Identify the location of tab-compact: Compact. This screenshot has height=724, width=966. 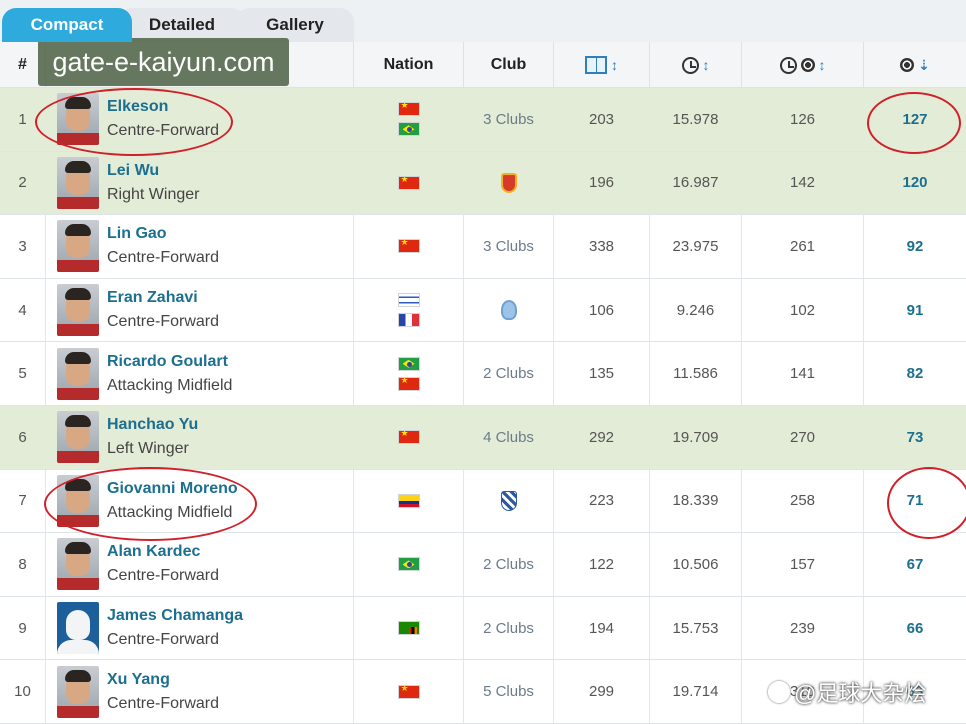
(67, 25).